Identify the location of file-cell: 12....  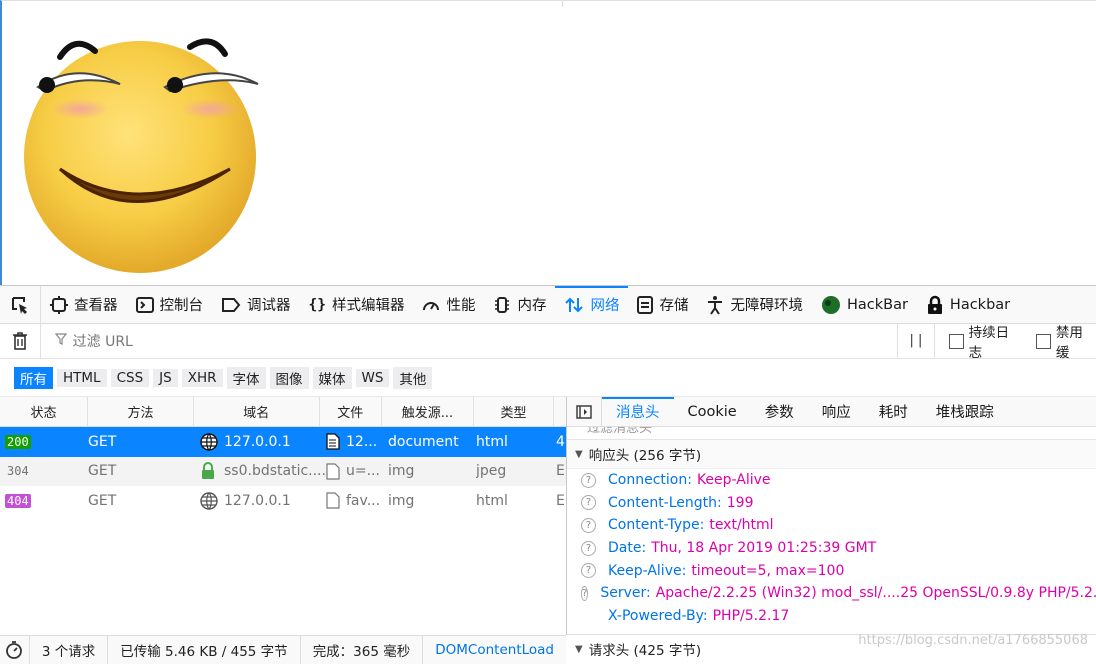
(357, 442).